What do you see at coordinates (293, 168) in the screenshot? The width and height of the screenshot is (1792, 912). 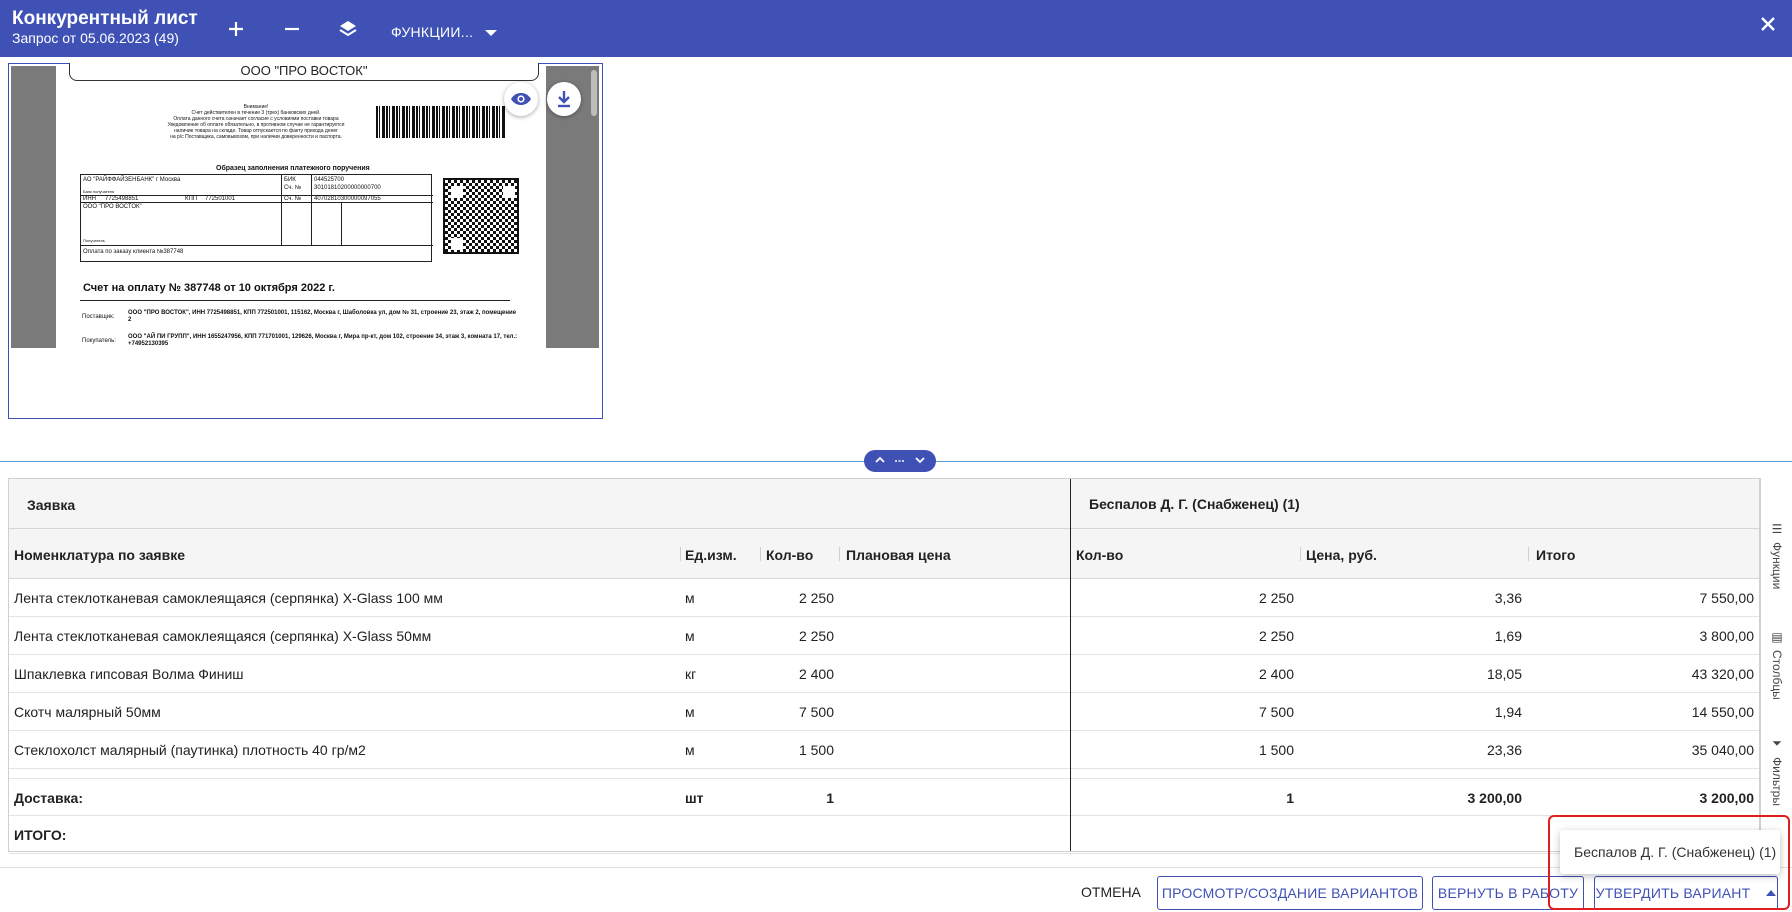 I see `scan-form-heading: Образец заполнения платежного поручения` at bounding box center [293, 168].